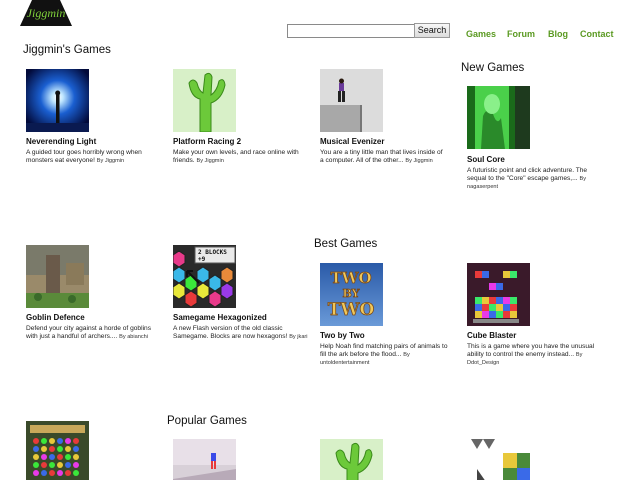 This screenshot has width=640, height=480. I want to click on section-new-games: New Games, so click(493, 68).